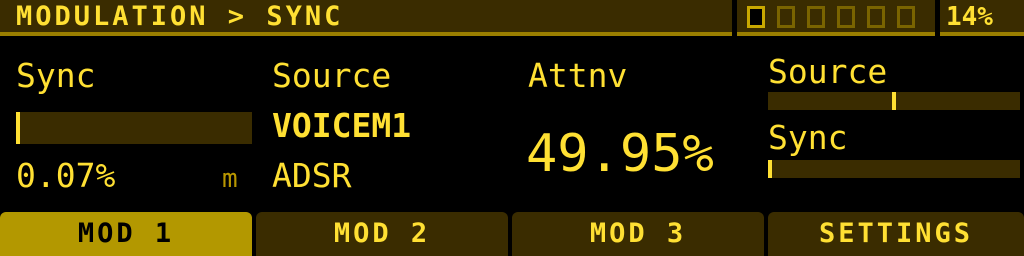 Image resolution: width=1024 pixels, height=256 pixels. I want to click on source-value-line1: VOICEM1, so click(341, 126).